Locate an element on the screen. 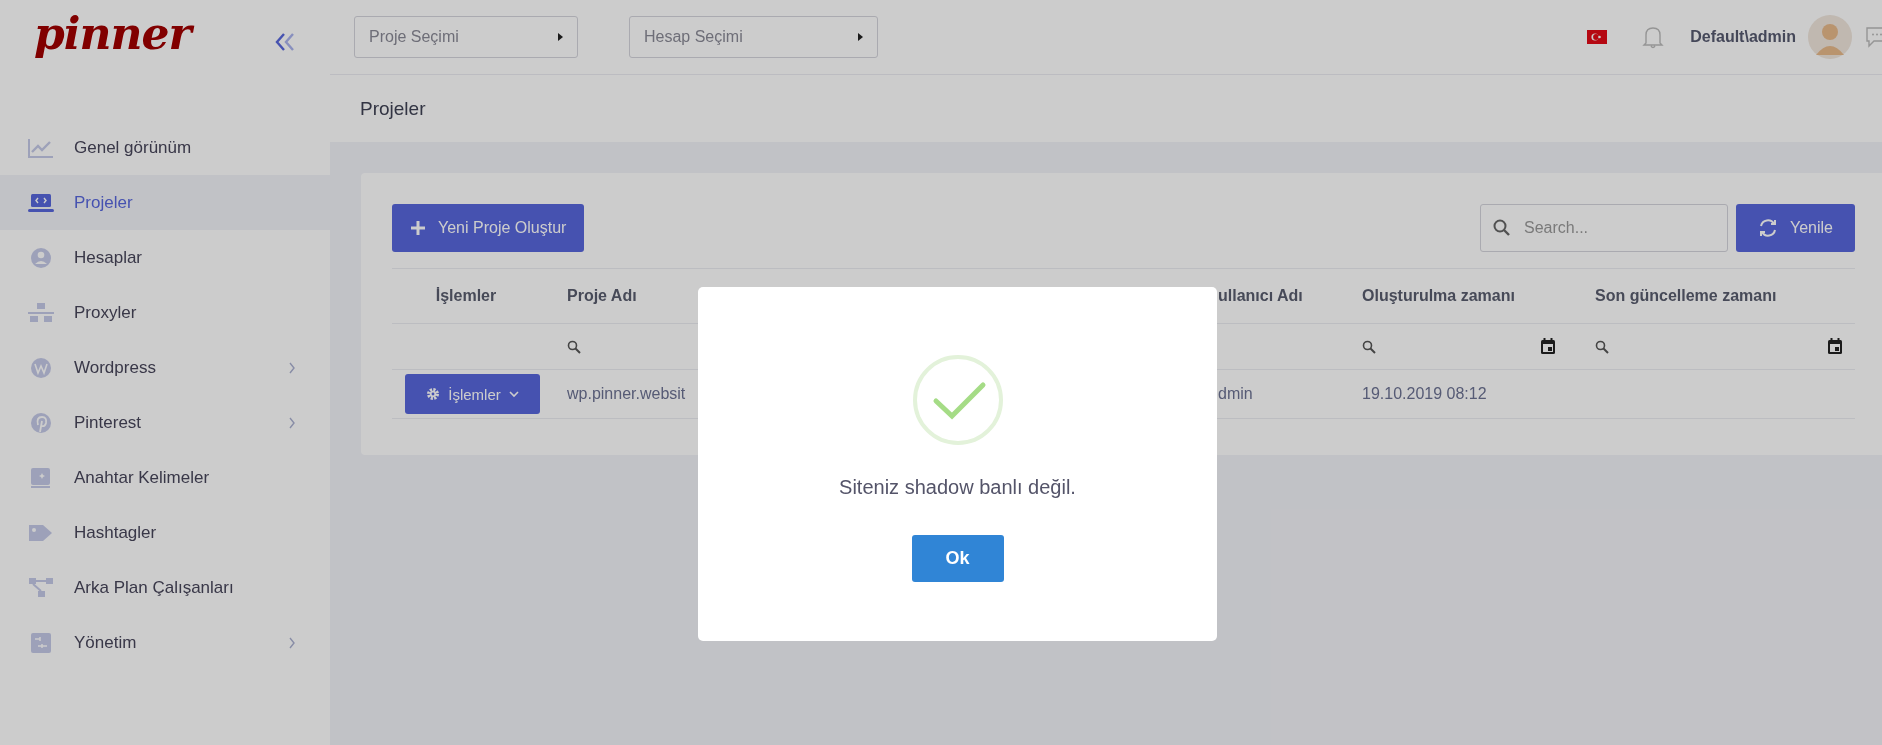 The width and height of the screenshot is (1882, 745). caret-icon is located at coordinates (513, 394).